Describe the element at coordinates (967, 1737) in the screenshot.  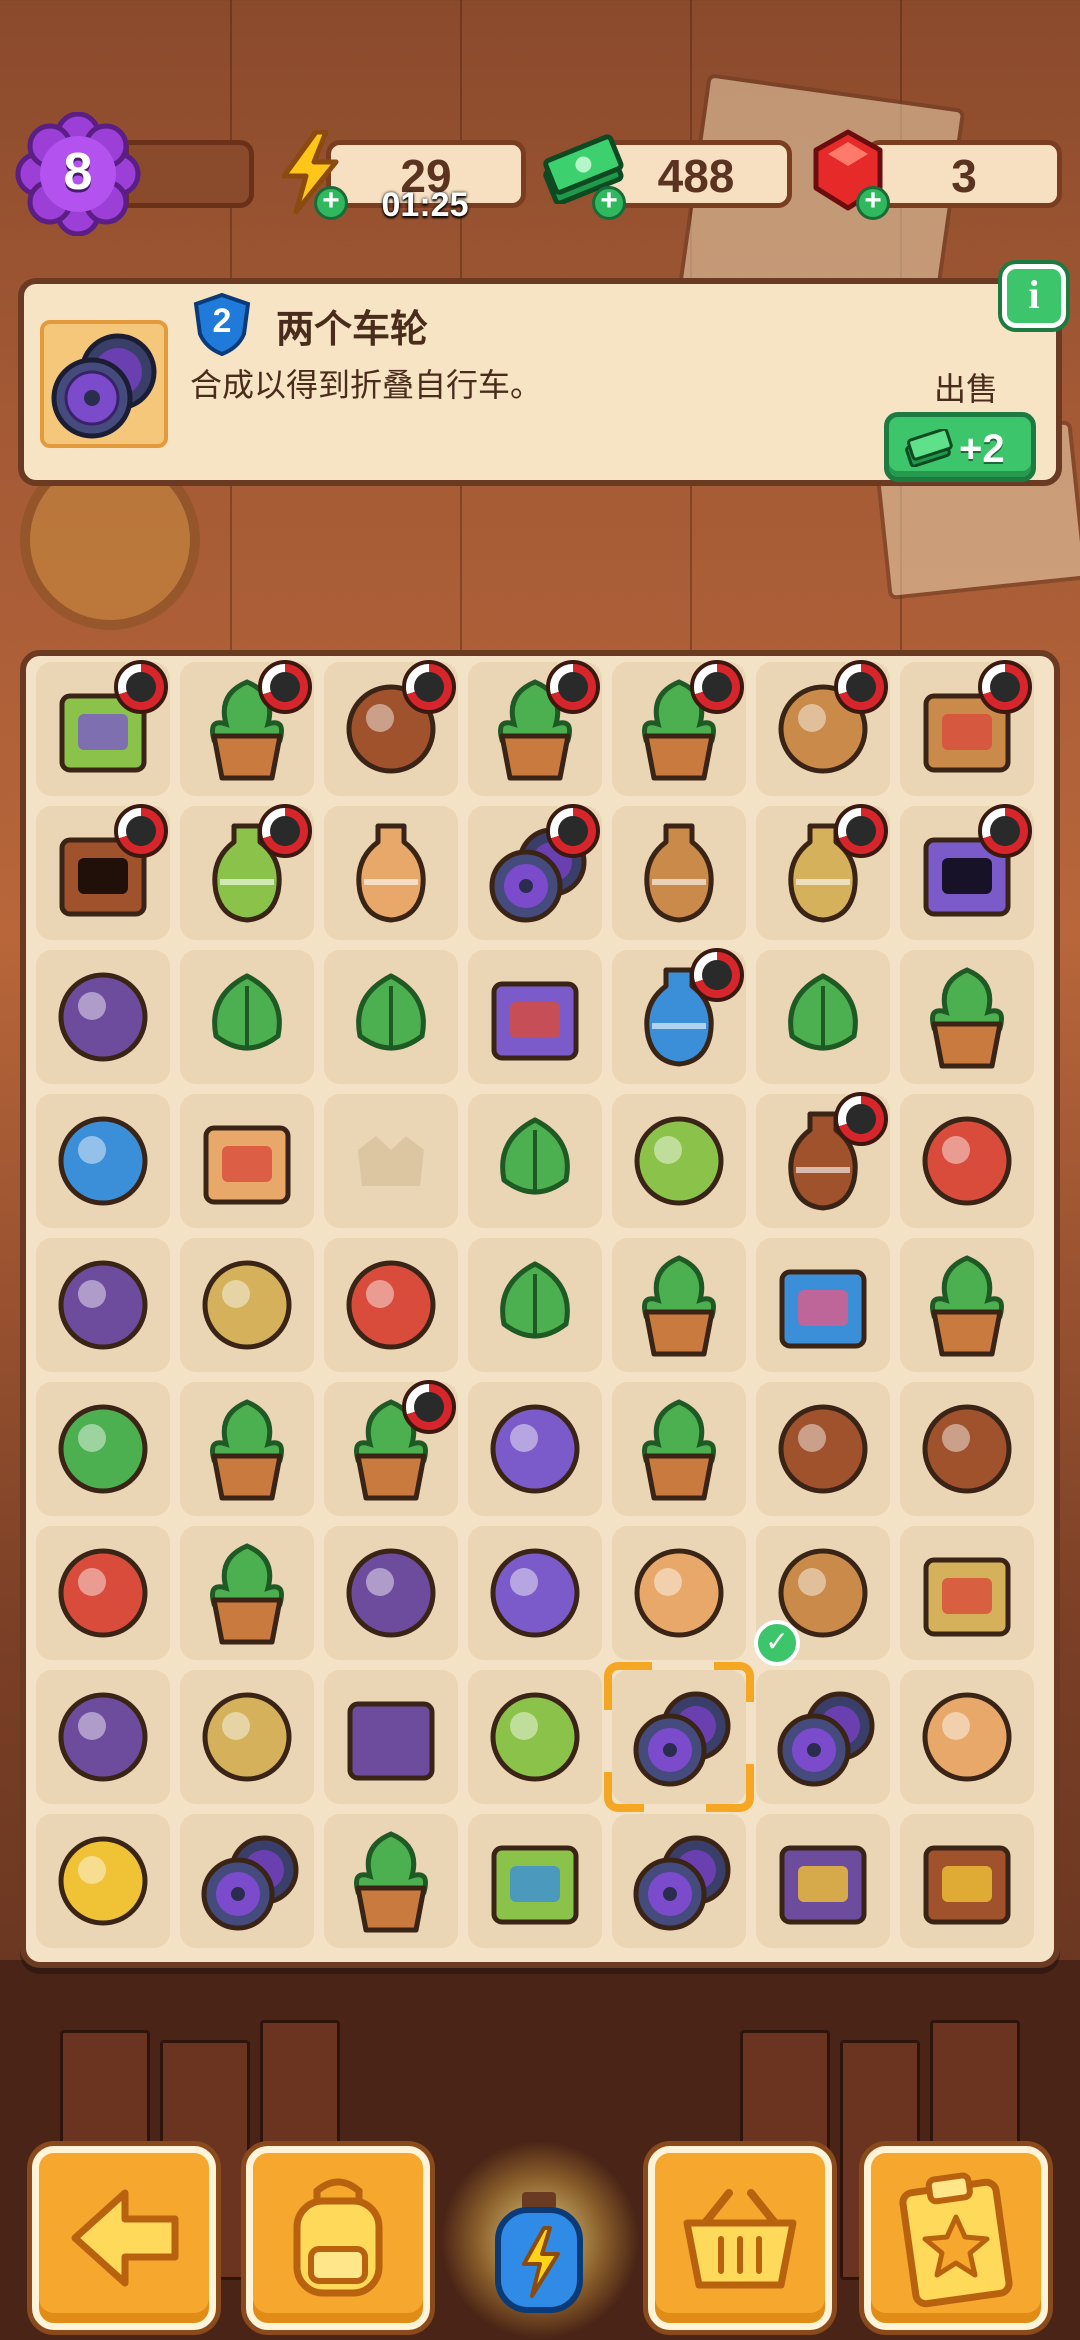
I see `board-cell-magnifier` at that location.